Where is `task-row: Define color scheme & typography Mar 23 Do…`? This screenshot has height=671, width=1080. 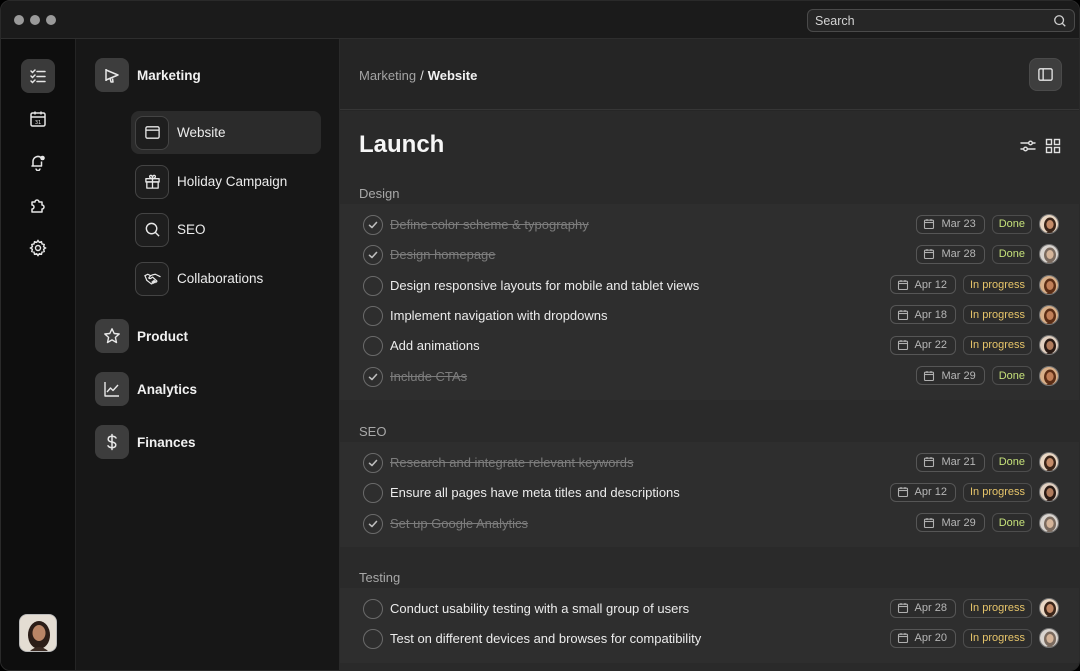 task-row: Define color scheme & typography Mar 23 Do… is located at coordinates (709, 225).